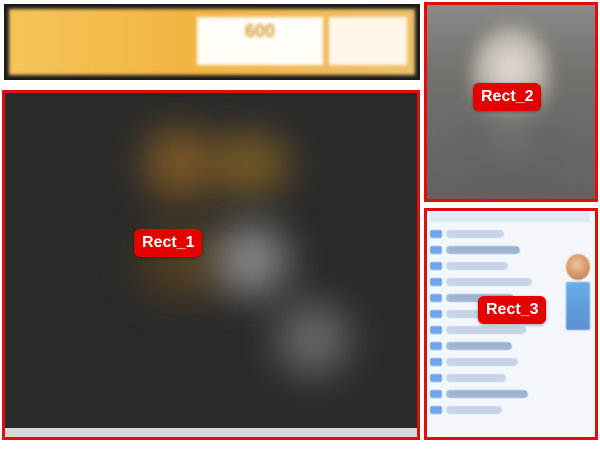 The width and height of the screenshot is (600, 450). I want to click on top-banner: 600, so click(212, 42).